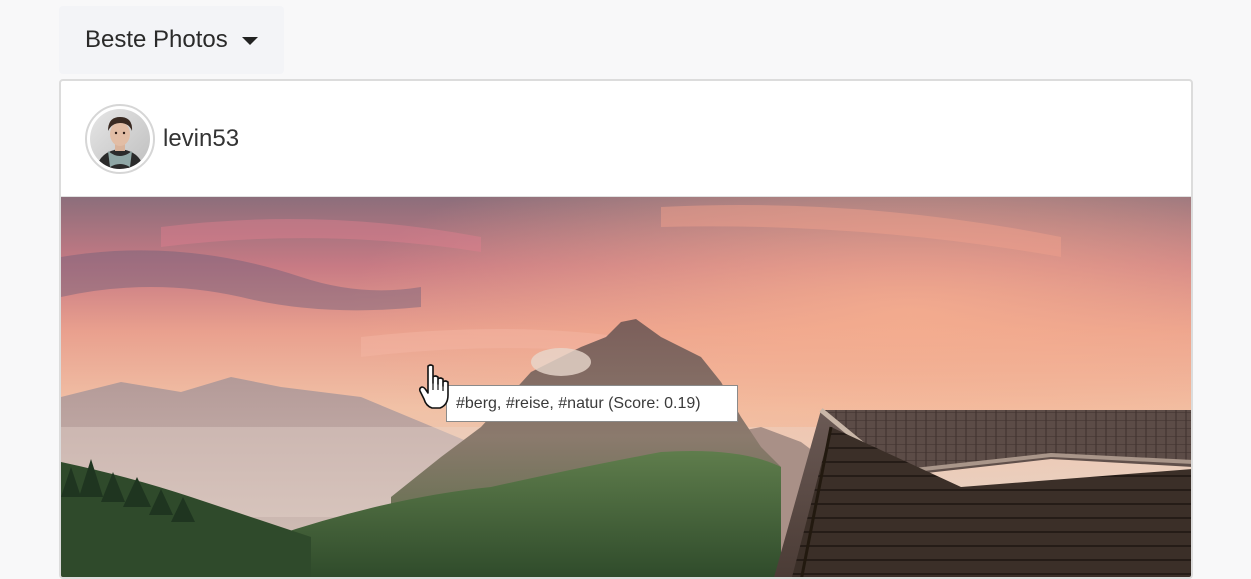 The image size is (1251, 579). What do you see at coordinates (433, 386) in the screenshot?
I see `hand-pointer-cursor-icon` at bounding box center [433, 386].